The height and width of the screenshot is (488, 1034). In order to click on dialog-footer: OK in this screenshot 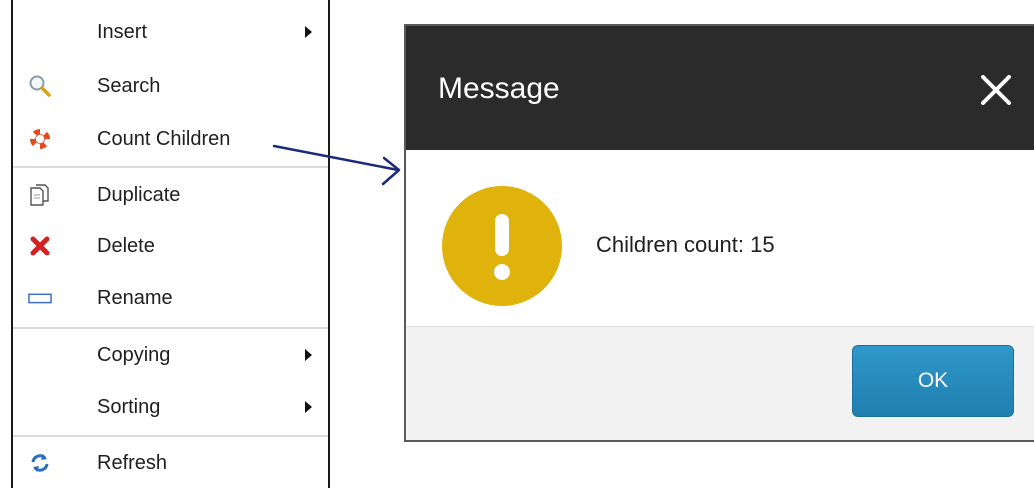, I will do `click(720, 383)`.